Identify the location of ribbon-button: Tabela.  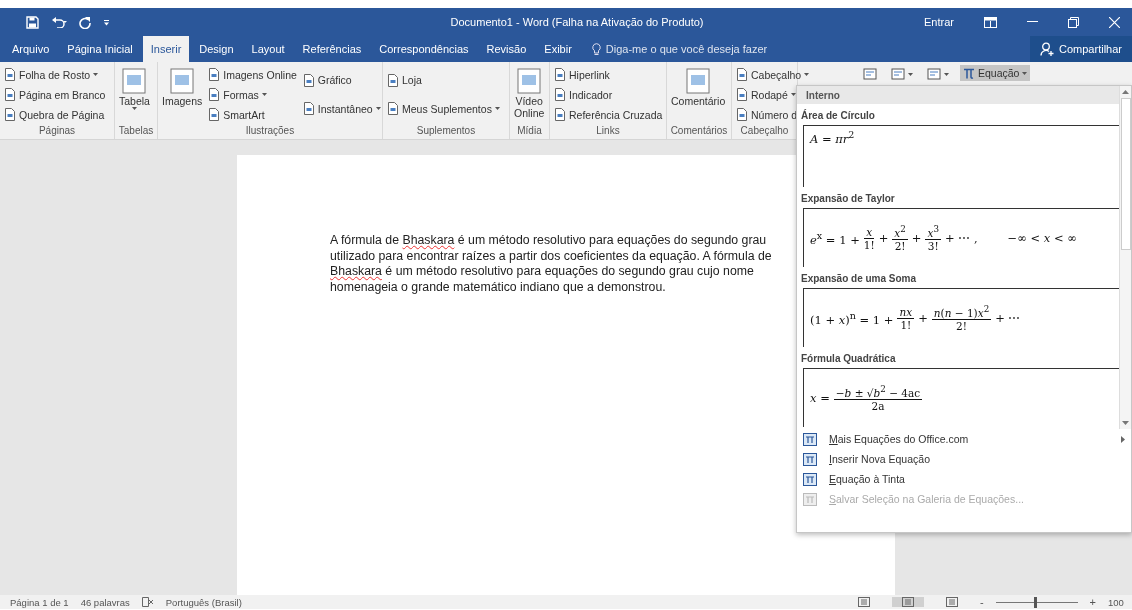
(134, 95).